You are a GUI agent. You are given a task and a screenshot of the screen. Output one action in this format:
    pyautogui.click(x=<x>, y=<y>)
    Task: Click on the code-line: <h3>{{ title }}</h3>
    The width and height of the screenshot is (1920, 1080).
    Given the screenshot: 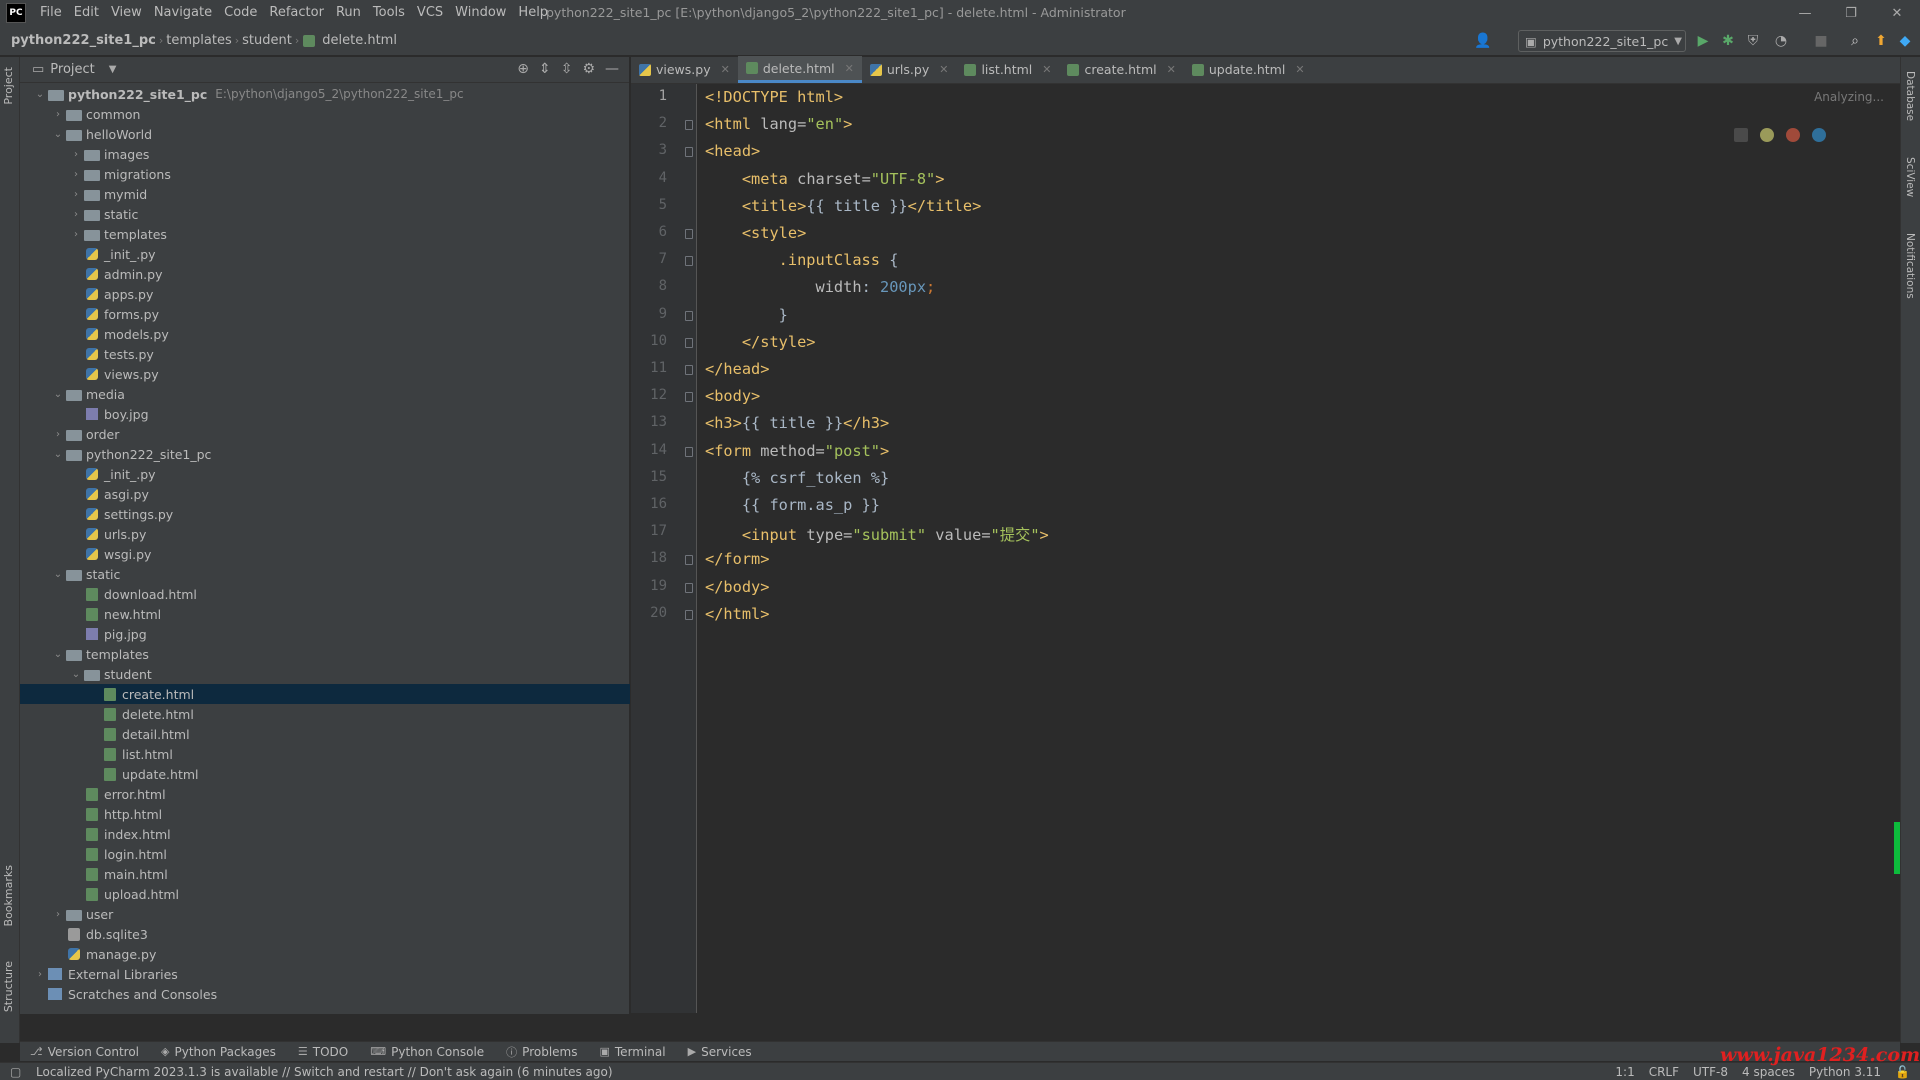 What is the action you would take?
    pyautogui.click(x=797, y=423)
    